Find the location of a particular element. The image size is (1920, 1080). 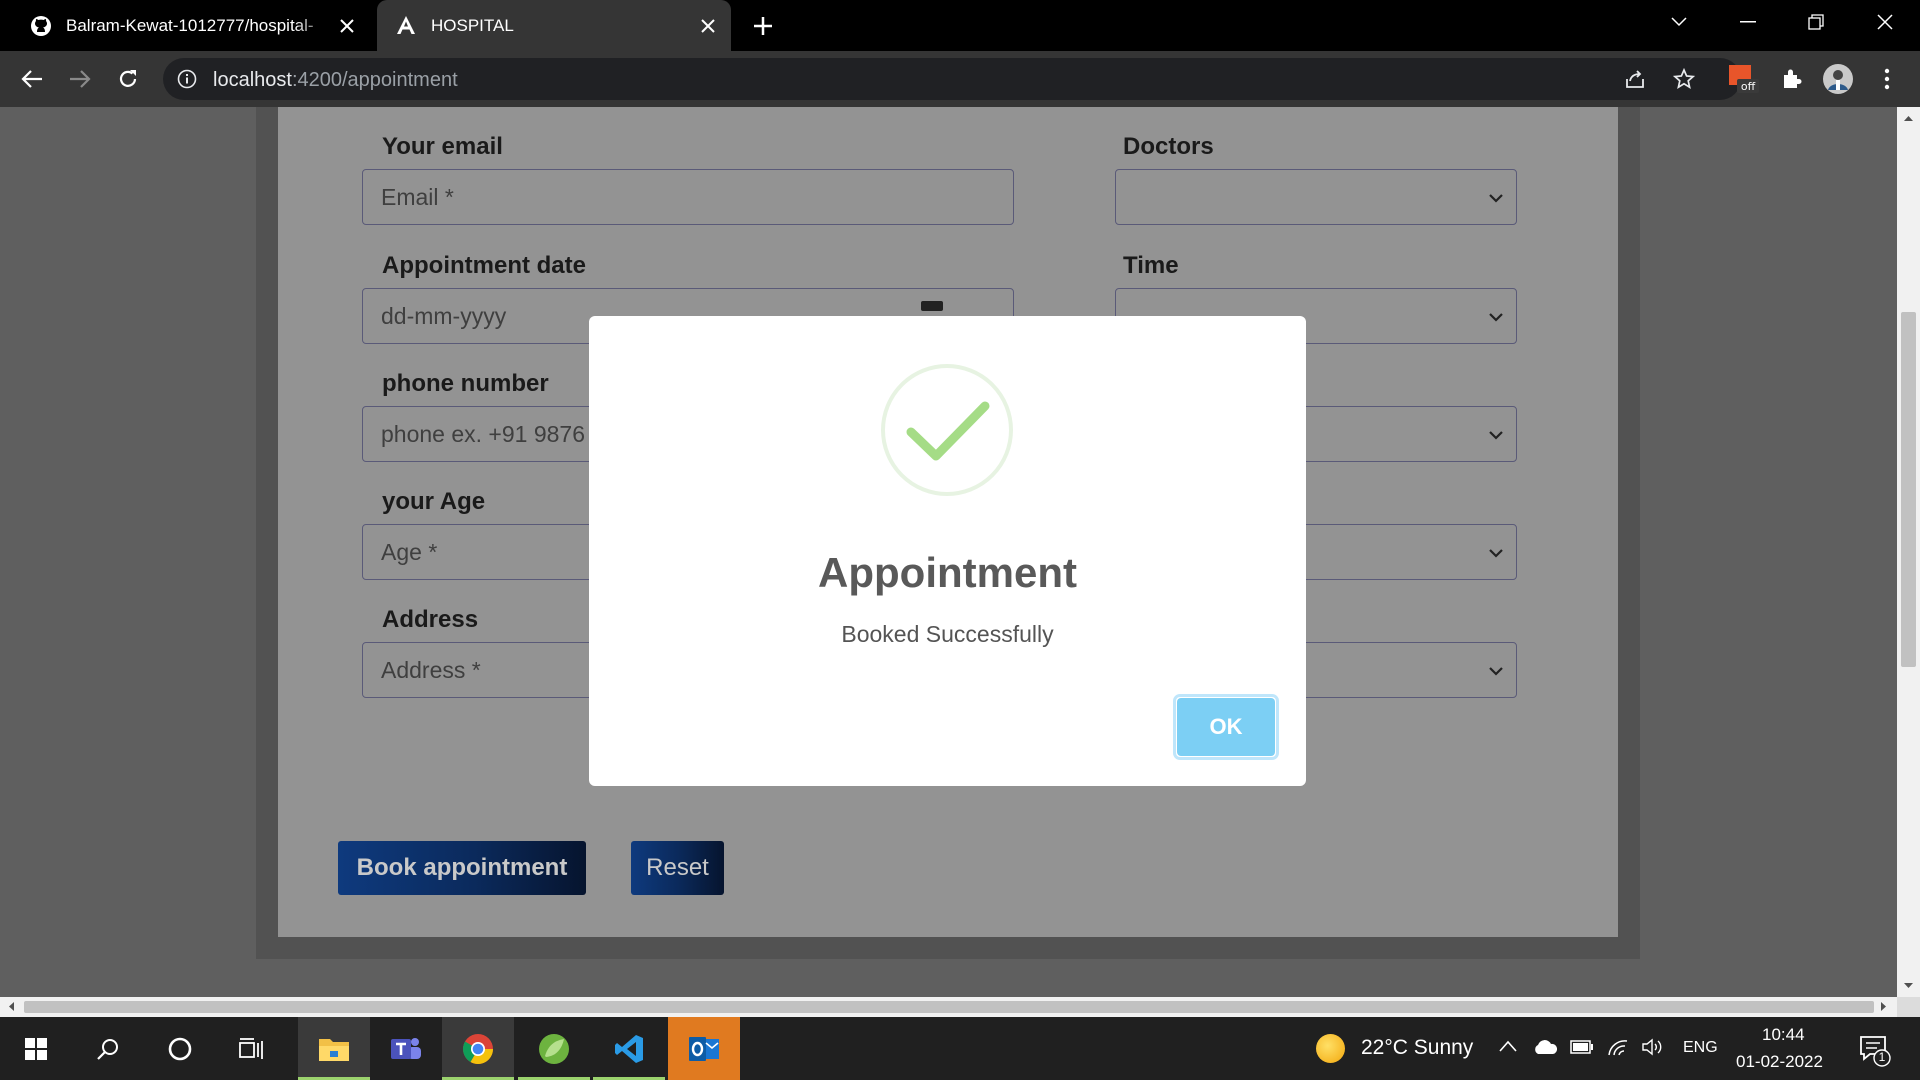

wifi-icon is located at coordinates (1618, 1049).